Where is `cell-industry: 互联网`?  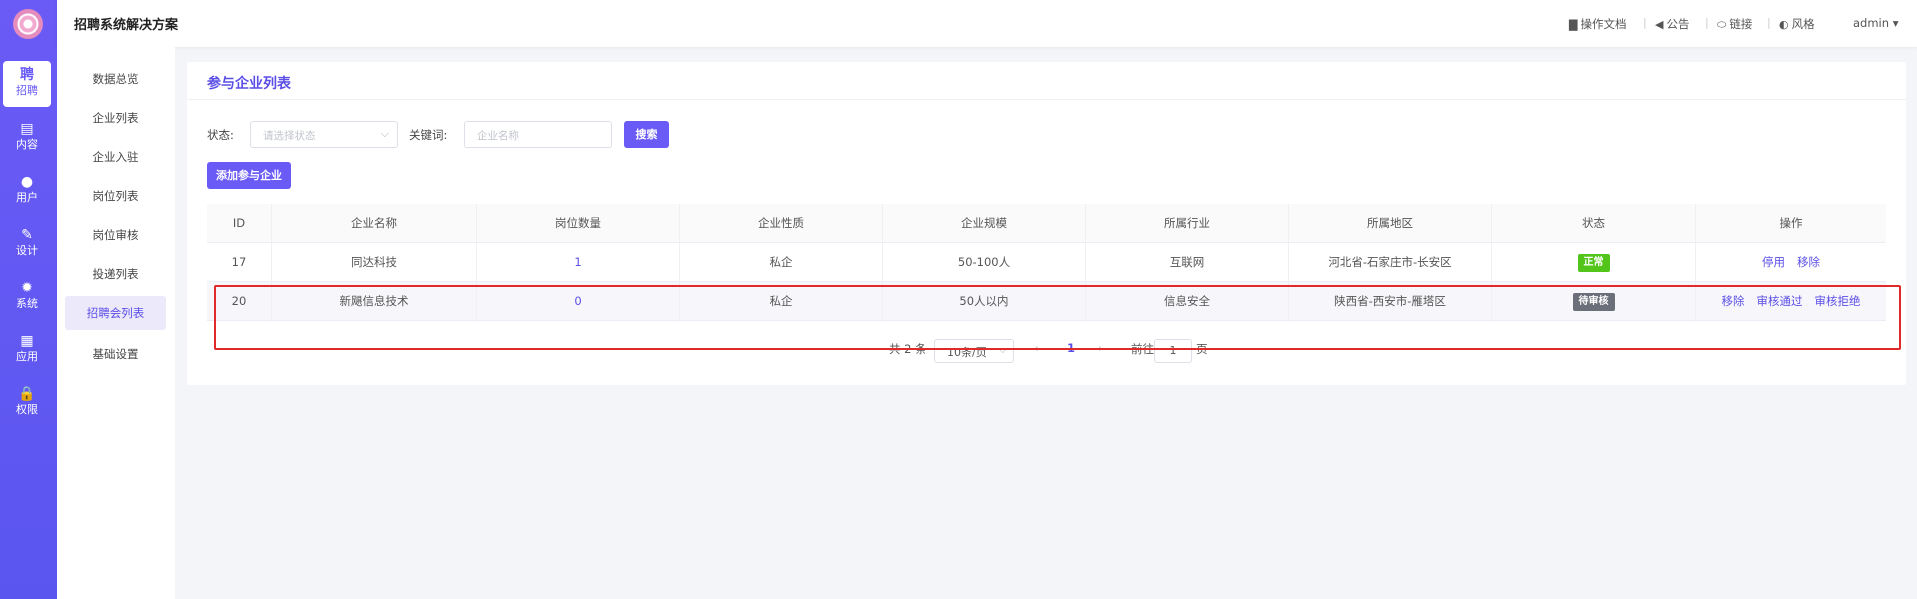
cell-industry: 互联网 is located at coordinates (1187, 262).